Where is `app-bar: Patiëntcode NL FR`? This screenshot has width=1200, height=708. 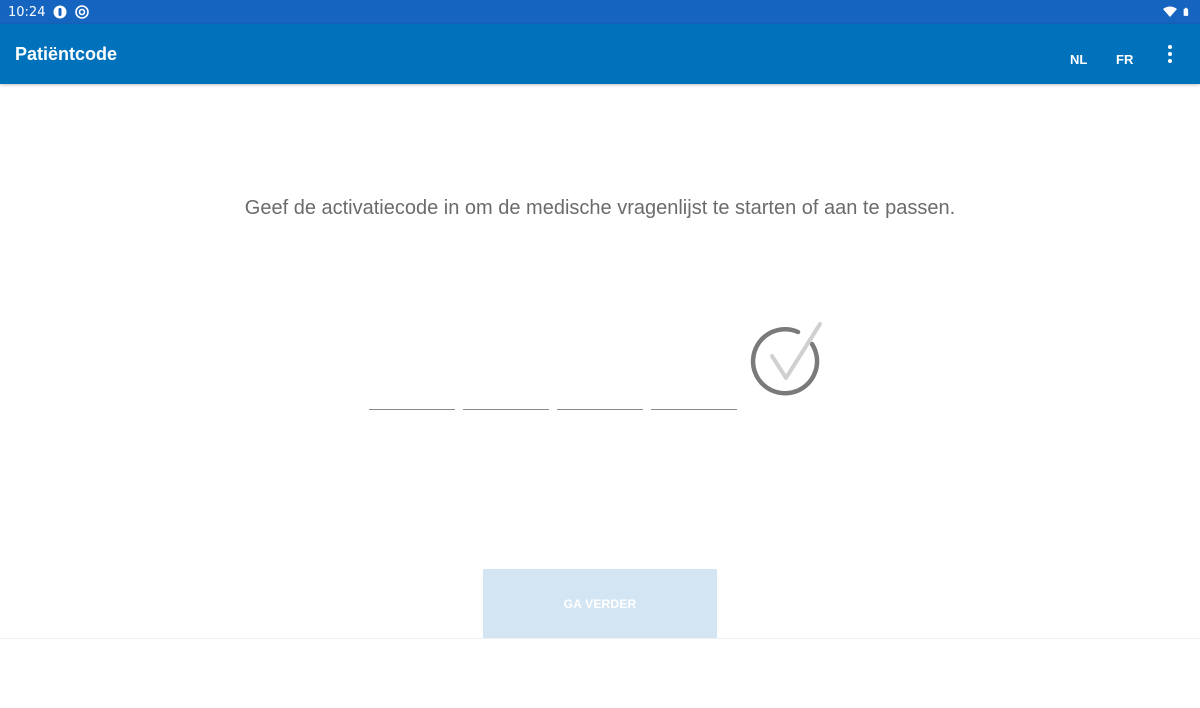
app-bar: Patiëntcode NL FR is located at coordinates (600, 54).